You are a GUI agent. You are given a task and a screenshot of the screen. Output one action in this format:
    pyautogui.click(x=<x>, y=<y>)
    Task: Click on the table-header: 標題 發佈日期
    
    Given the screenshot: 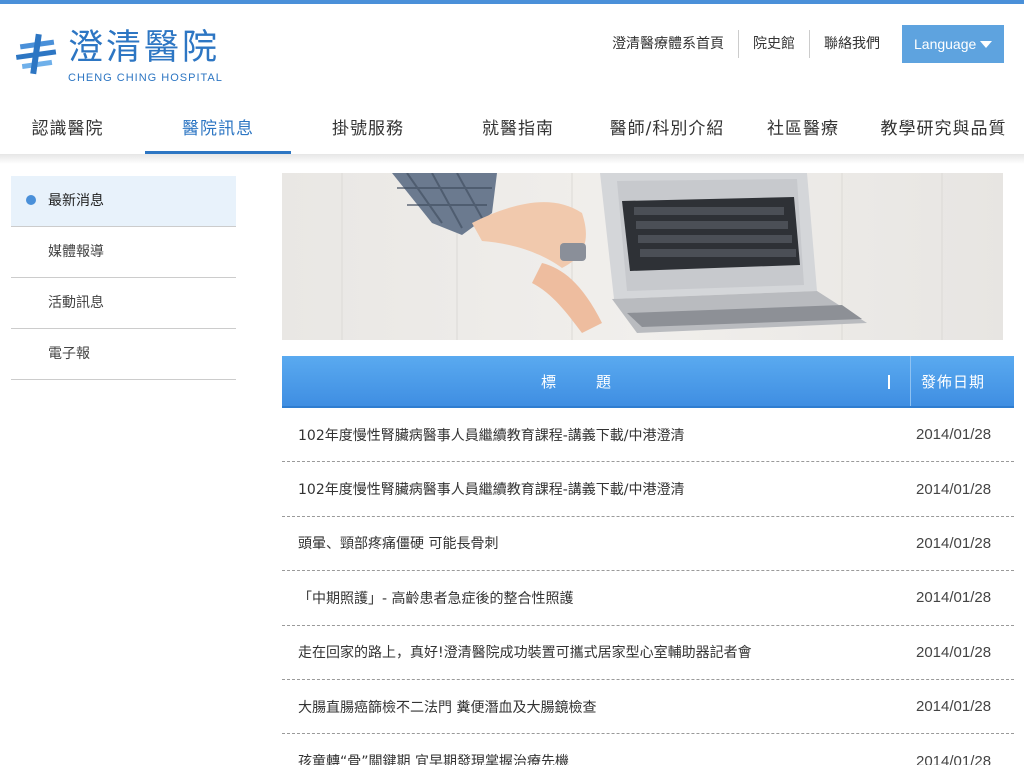 What is the action you would take?
    pyautogui.click(x=648, y=382)
    